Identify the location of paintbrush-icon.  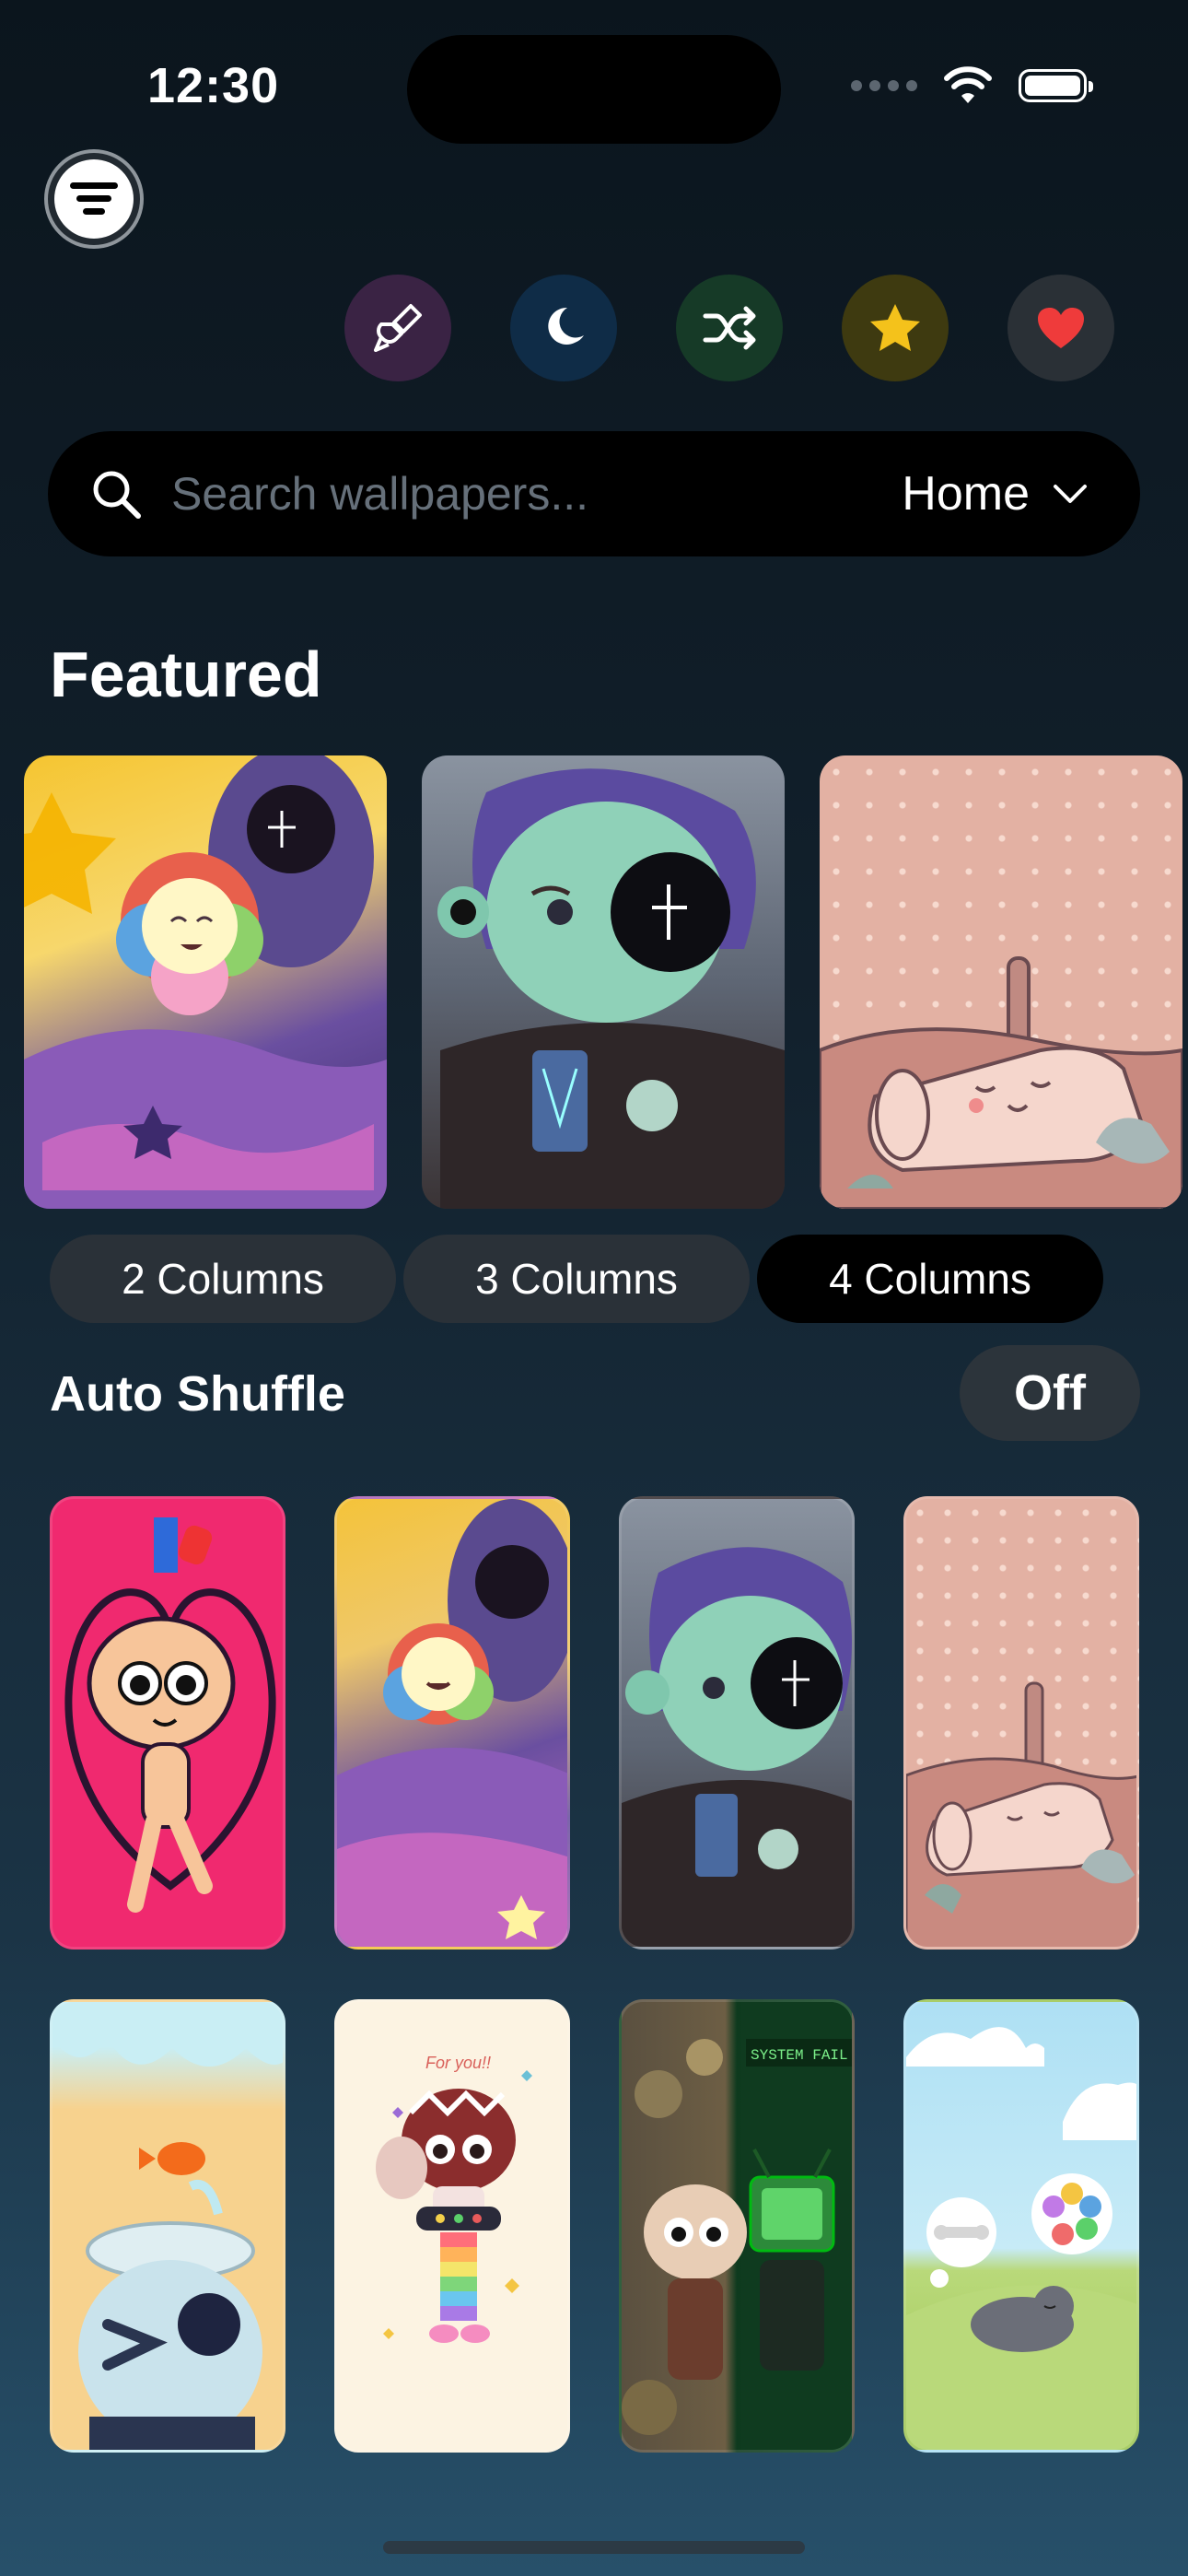
(398, 328).